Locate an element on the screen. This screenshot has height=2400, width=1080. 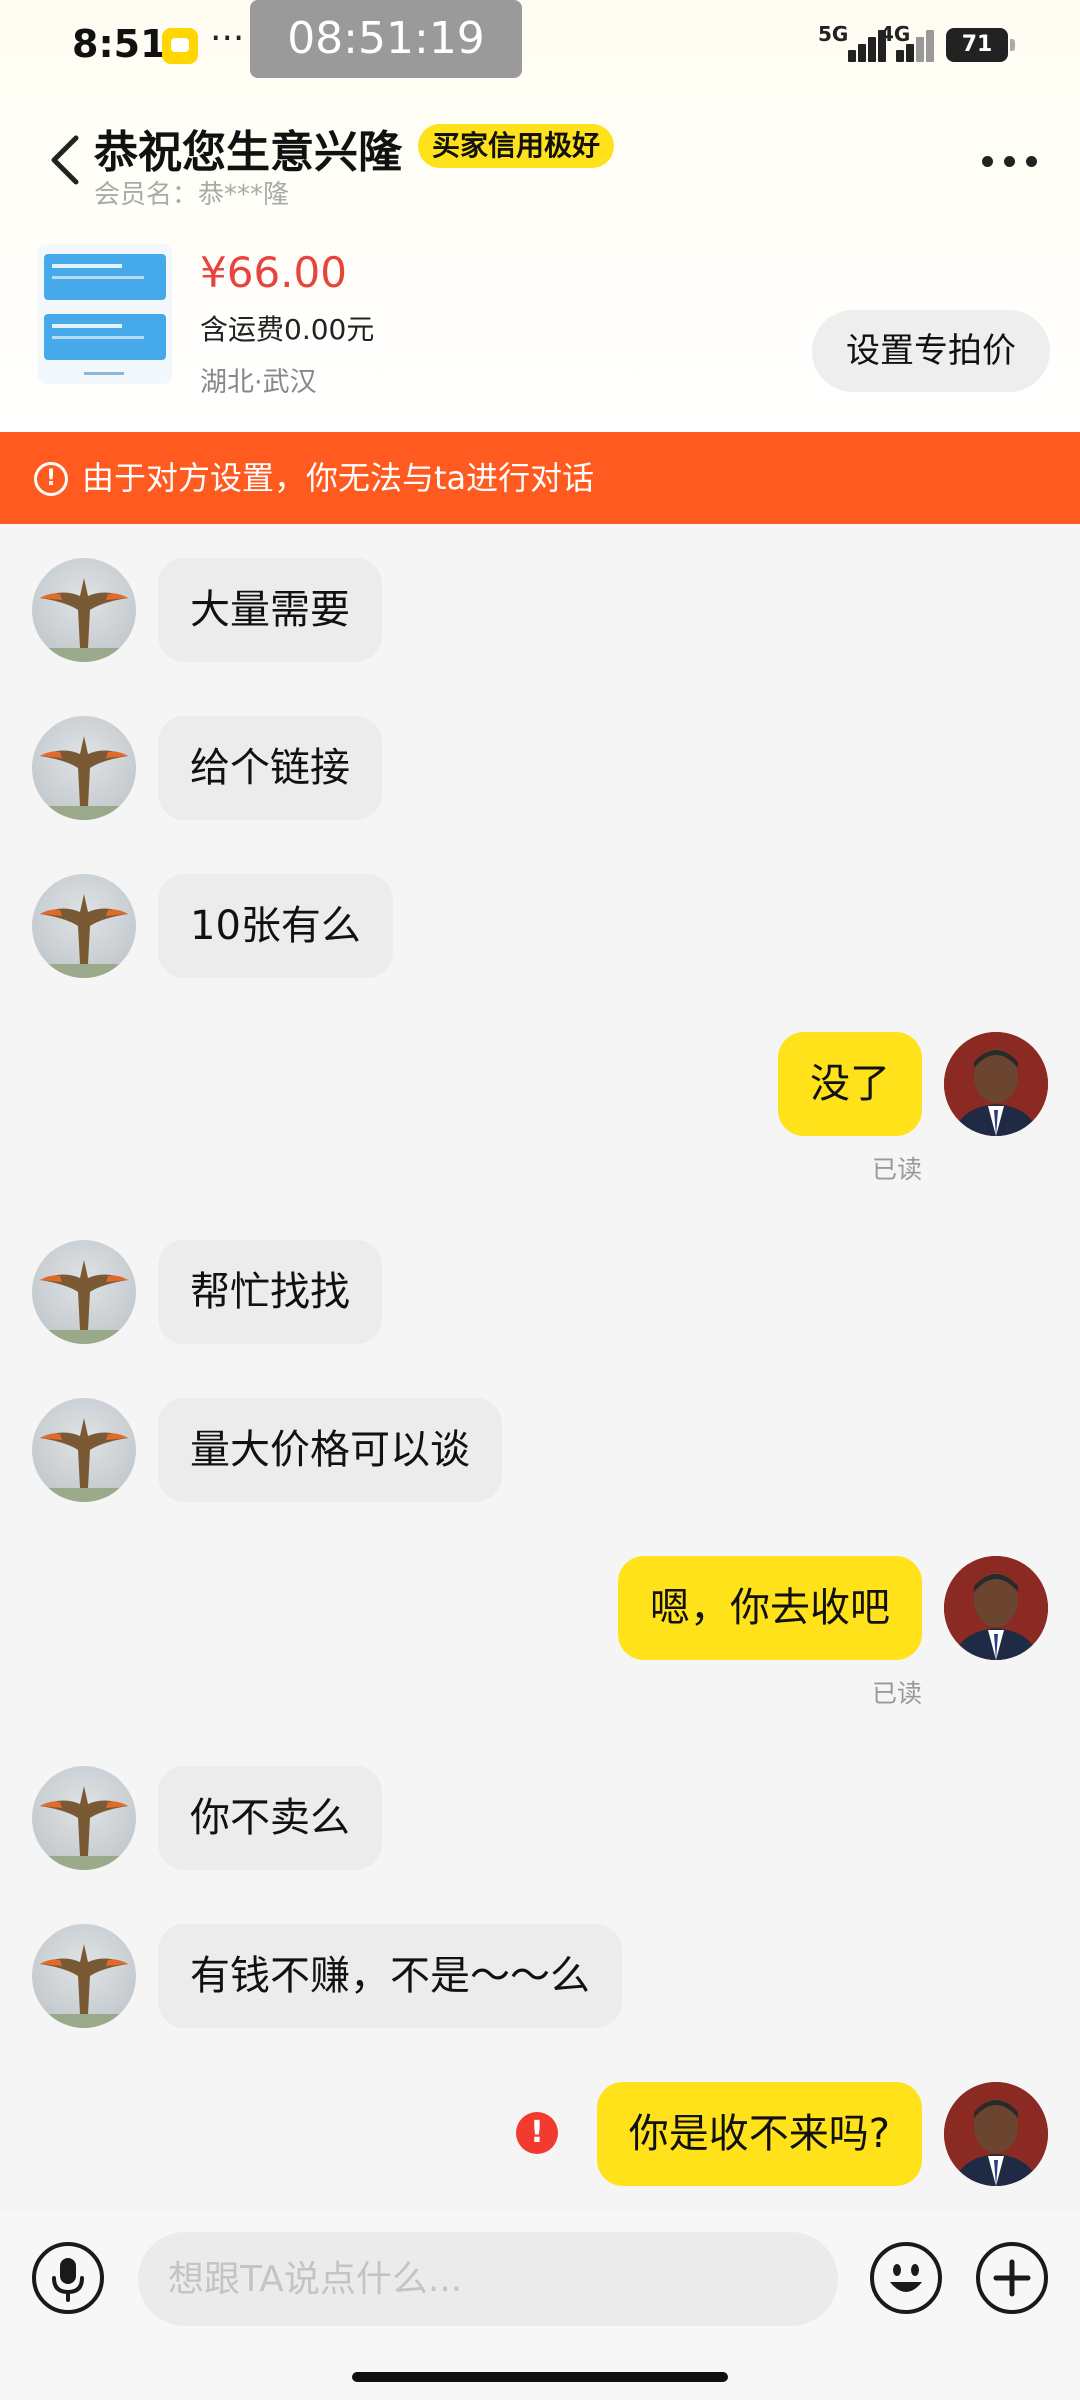
more-notifications-indicator: ··· is located at coordinates (227, 38).